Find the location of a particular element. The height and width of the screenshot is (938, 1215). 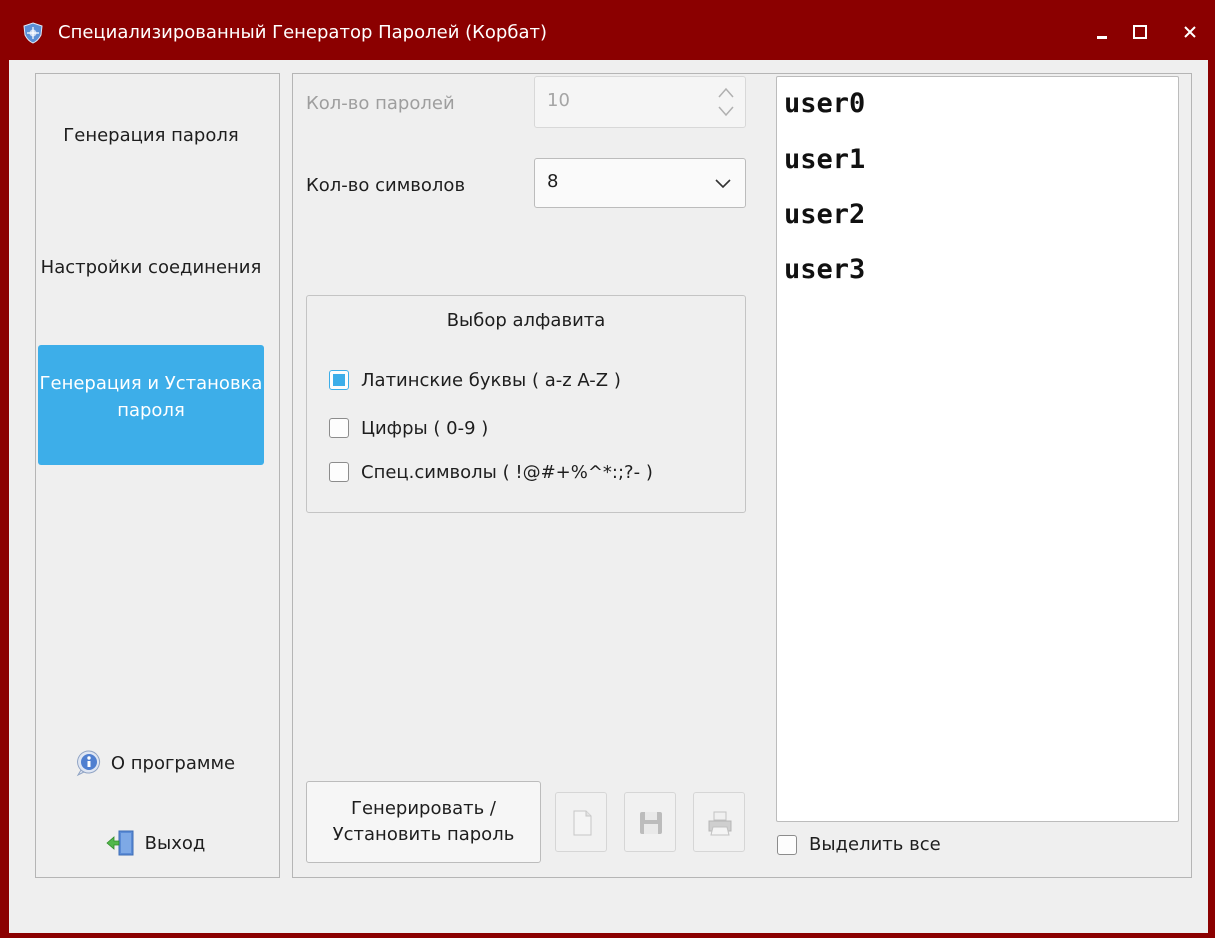

digits-option: Цифры ( 0-9 ) is located at coordinates (408, 428).